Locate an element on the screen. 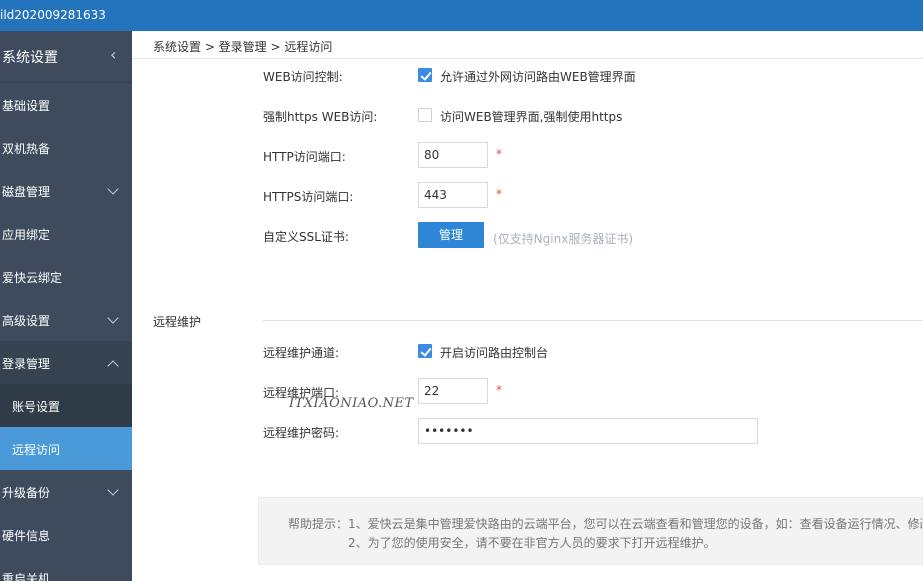 Image resolution: width=923 pixels, height=581 pixels. sidebar-title: 系统设置 is located at coordinates (30, 58).